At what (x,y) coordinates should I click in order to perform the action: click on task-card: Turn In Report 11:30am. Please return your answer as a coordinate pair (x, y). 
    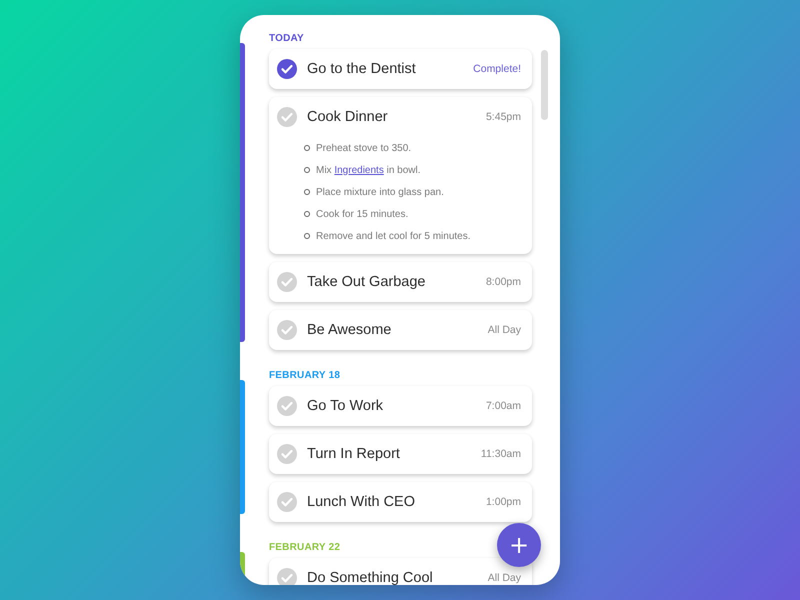
    Looking at the image, I should click on (400, 454).